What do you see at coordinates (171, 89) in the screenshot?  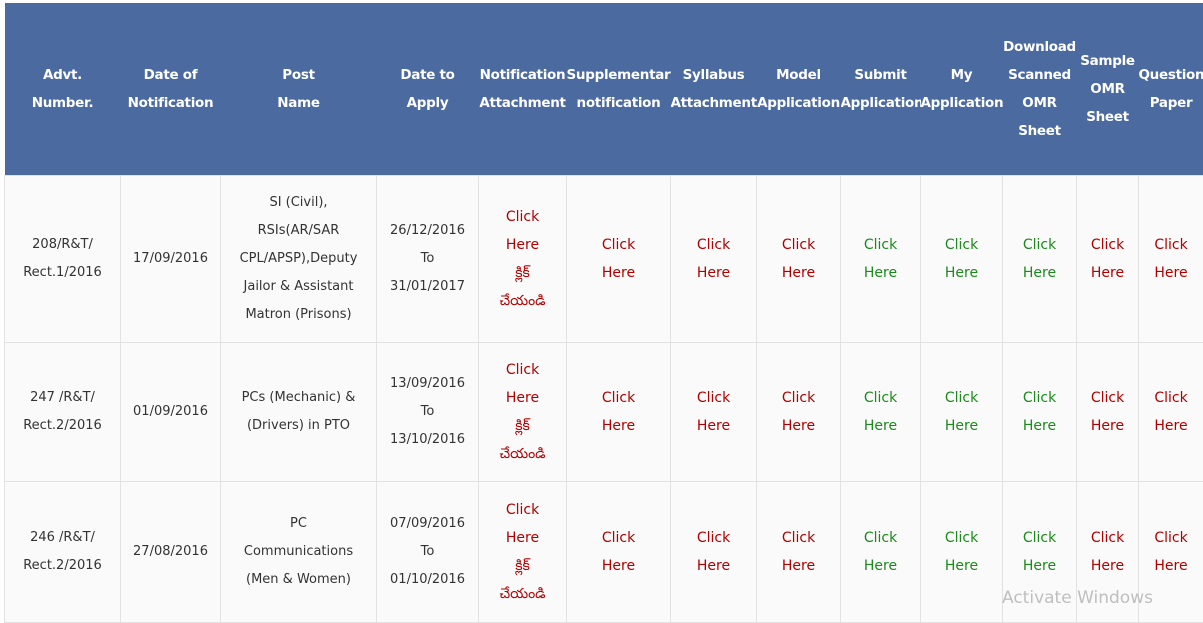 I see `header-date-of-notification: Date of Notification` at bounding box center [171, 89].